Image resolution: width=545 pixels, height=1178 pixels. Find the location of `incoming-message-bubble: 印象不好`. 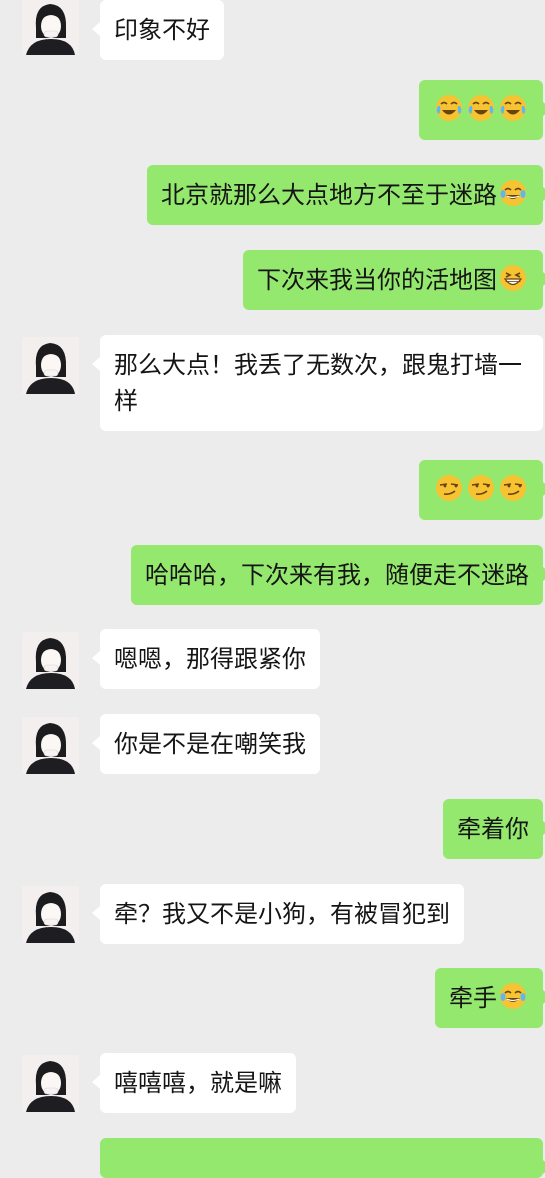

incoming-message-bubble: 印象不好 is located at coordinates (158, 30).